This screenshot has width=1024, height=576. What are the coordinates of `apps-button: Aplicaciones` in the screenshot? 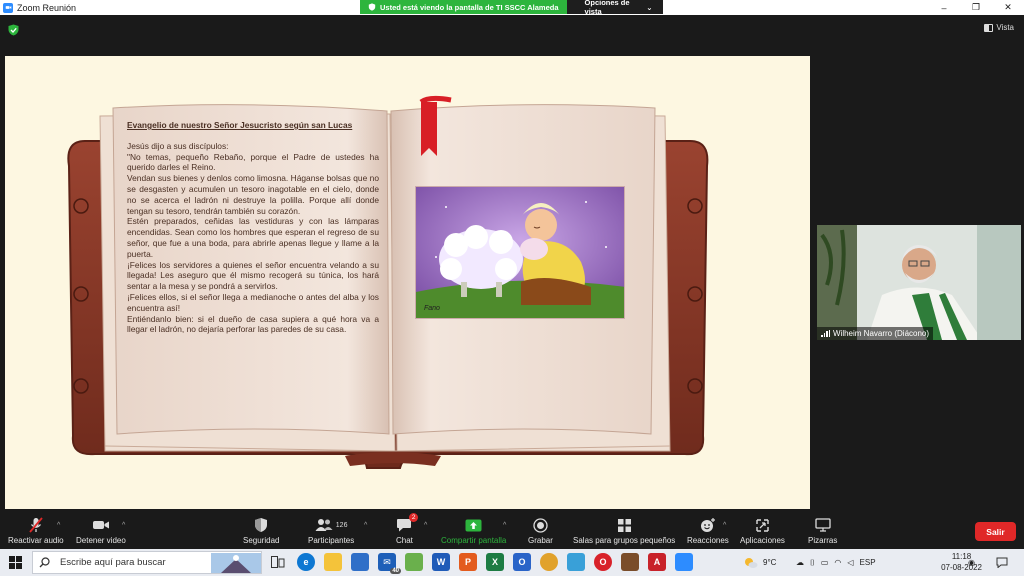 It's located at (762, 530).